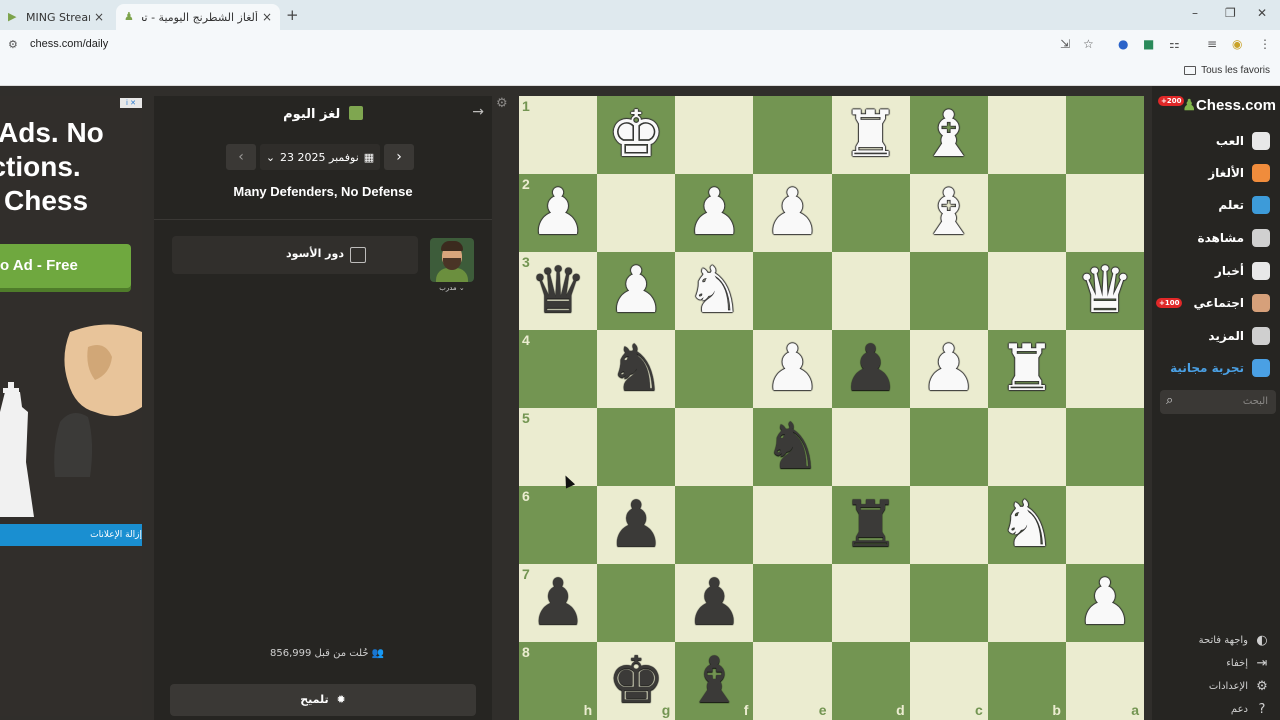 This screenshot has width=1280, height=720. What do you see at coordinates (792, 369) in the screenshot?
I see `white-piece-e4: ♟` at bounding box center [792, 369].